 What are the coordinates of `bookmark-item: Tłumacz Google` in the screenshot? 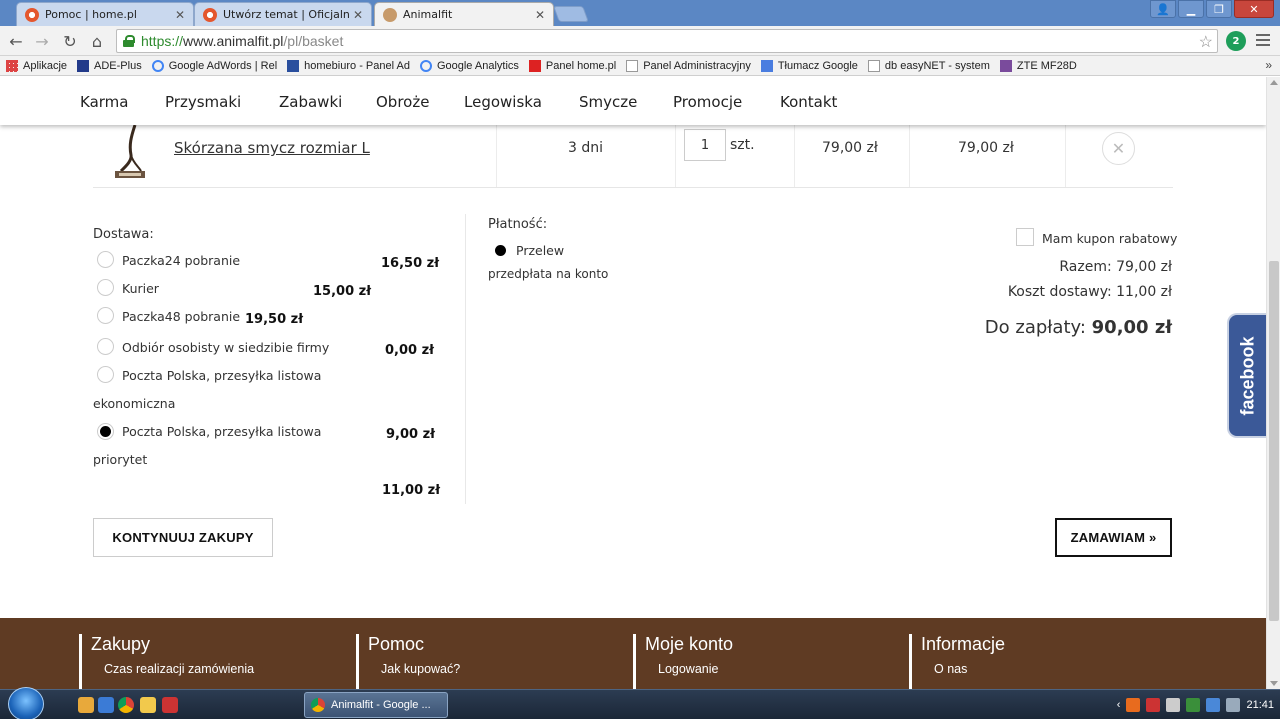 It's located at (809, 65).